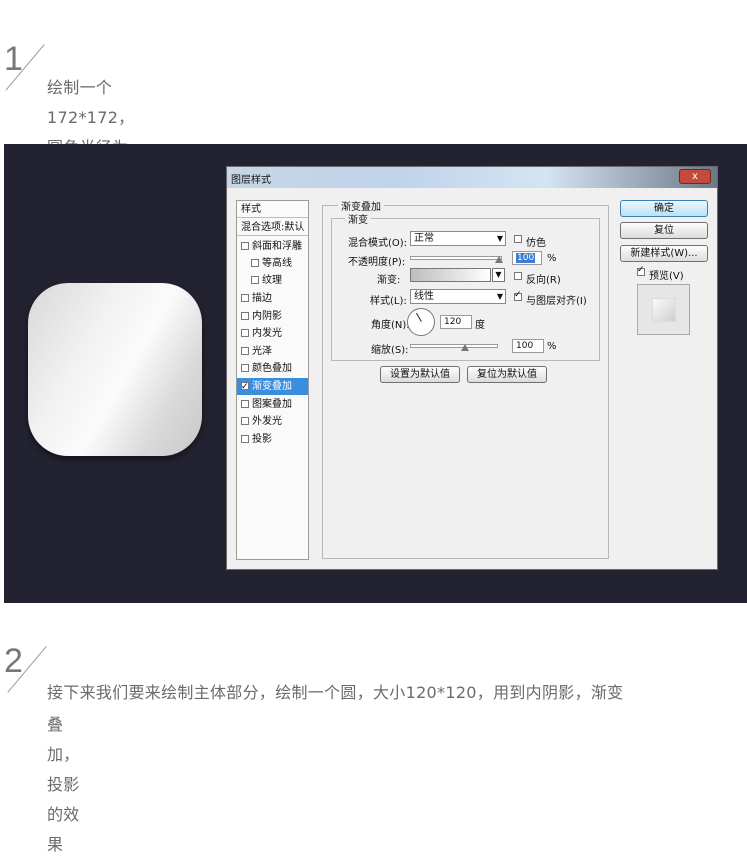 This screenshot has height=860, width=747. Describe the element at coordinates (267, 333) in the screenshot. I see `style-item-label: 内发光` at that location.